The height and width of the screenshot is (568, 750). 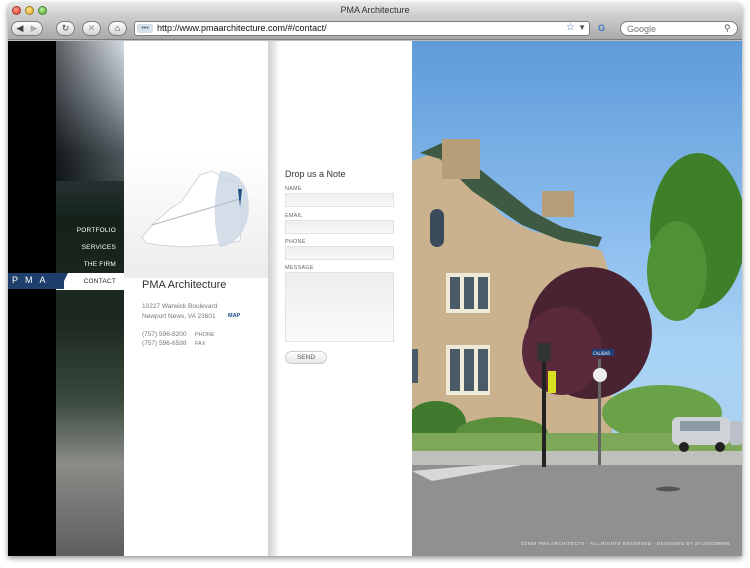 I want to click on phone-field-label: PHONE, so click(x=295, y=242).